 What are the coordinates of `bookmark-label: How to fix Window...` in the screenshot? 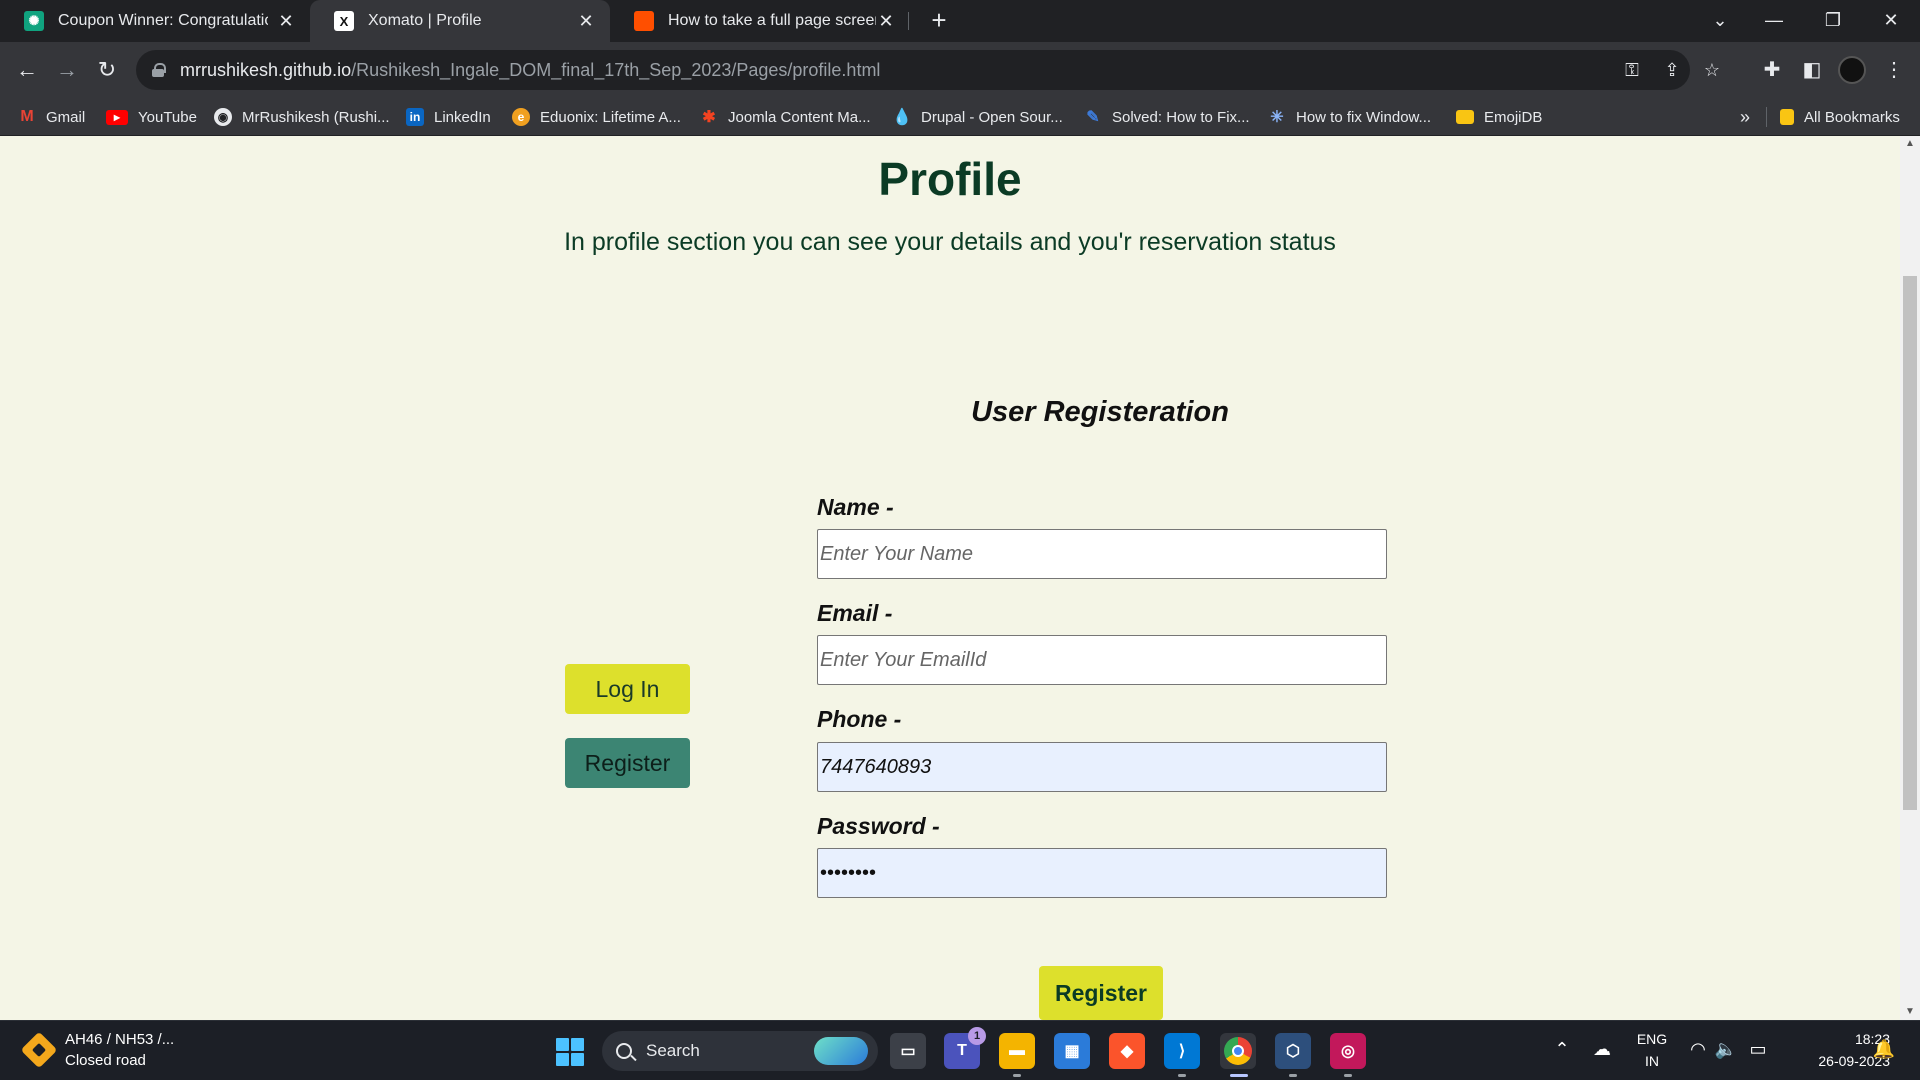 It's located at (1364, 117).